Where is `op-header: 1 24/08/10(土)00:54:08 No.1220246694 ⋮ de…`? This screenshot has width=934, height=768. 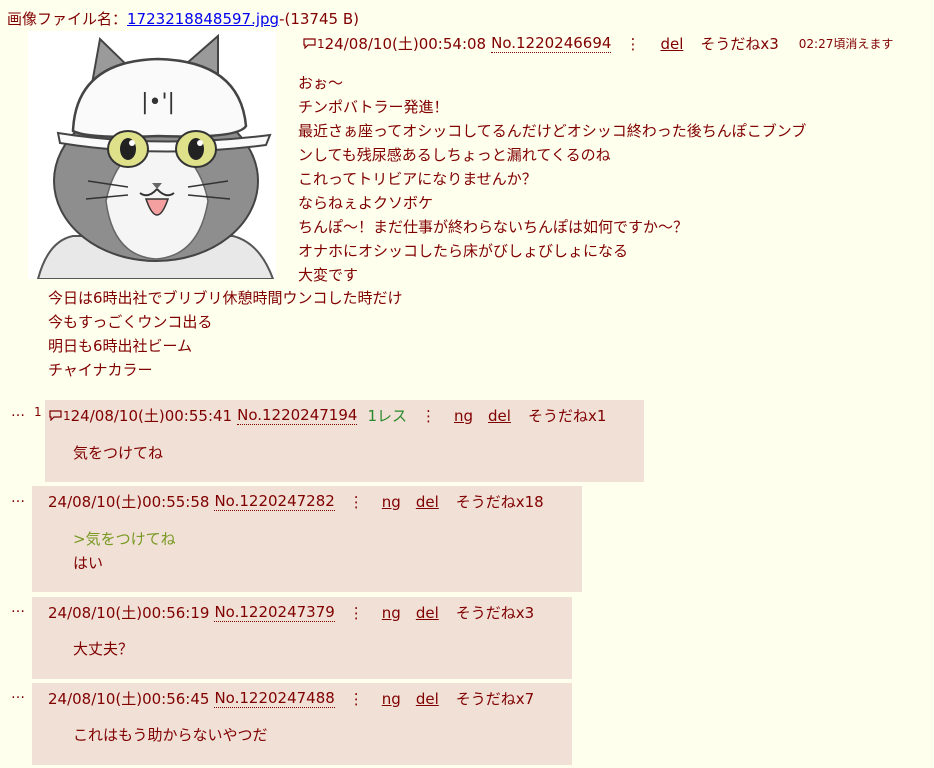
op-header: 1 24/08/10(土)00:54:08 No.1220246694 ⋮ de… is located at coordinates (598, 43).